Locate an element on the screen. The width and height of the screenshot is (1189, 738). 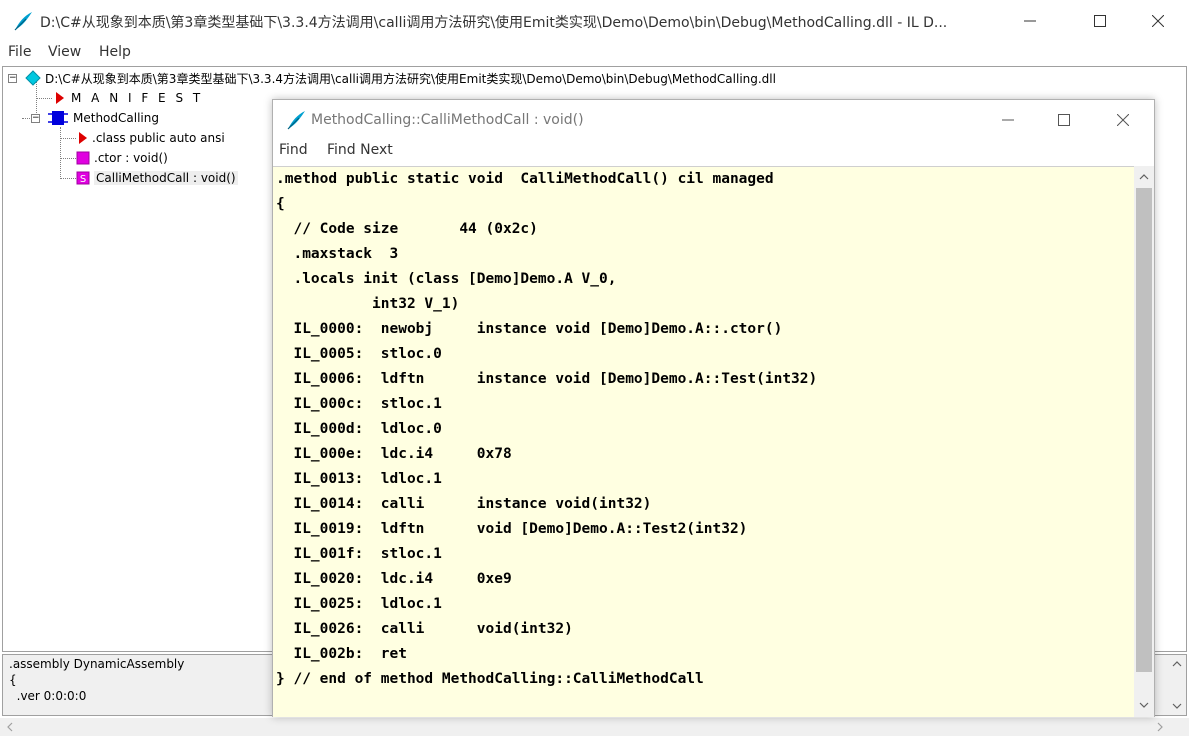
menu-find-next: Find Next is located at coordinates (360, 150).